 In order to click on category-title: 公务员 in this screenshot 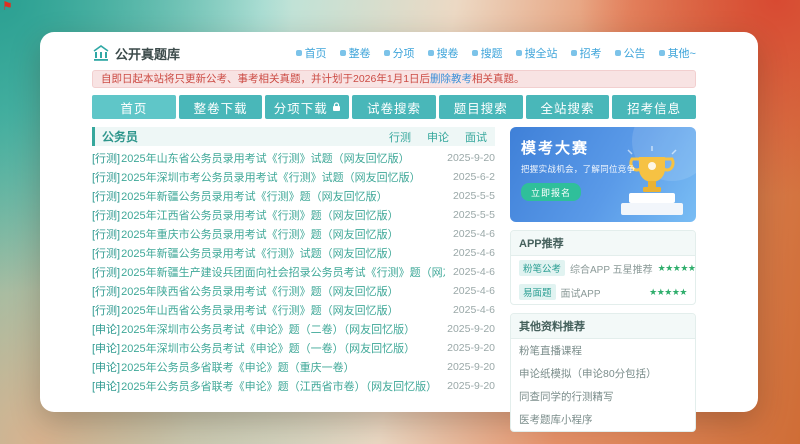, I will do `click(120, 136)`.